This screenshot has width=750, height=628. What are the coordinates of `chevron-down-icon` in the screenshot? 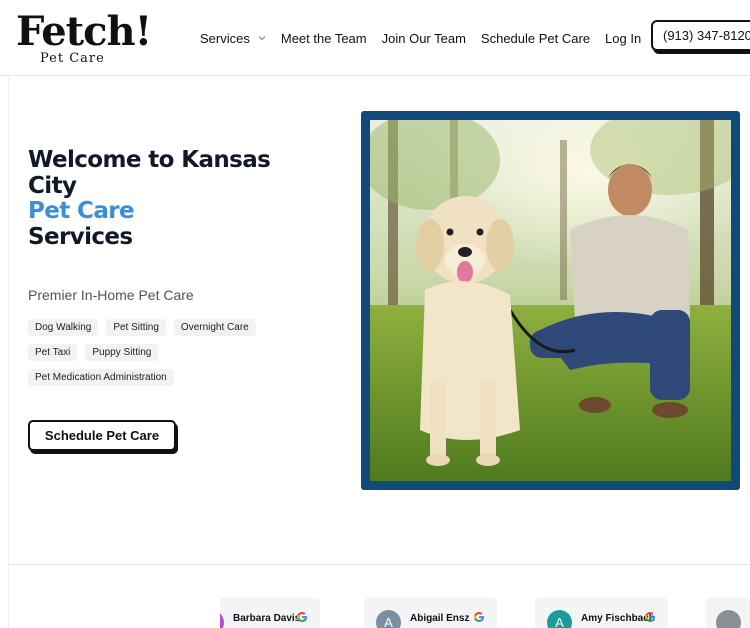 It's located at (262, 38).